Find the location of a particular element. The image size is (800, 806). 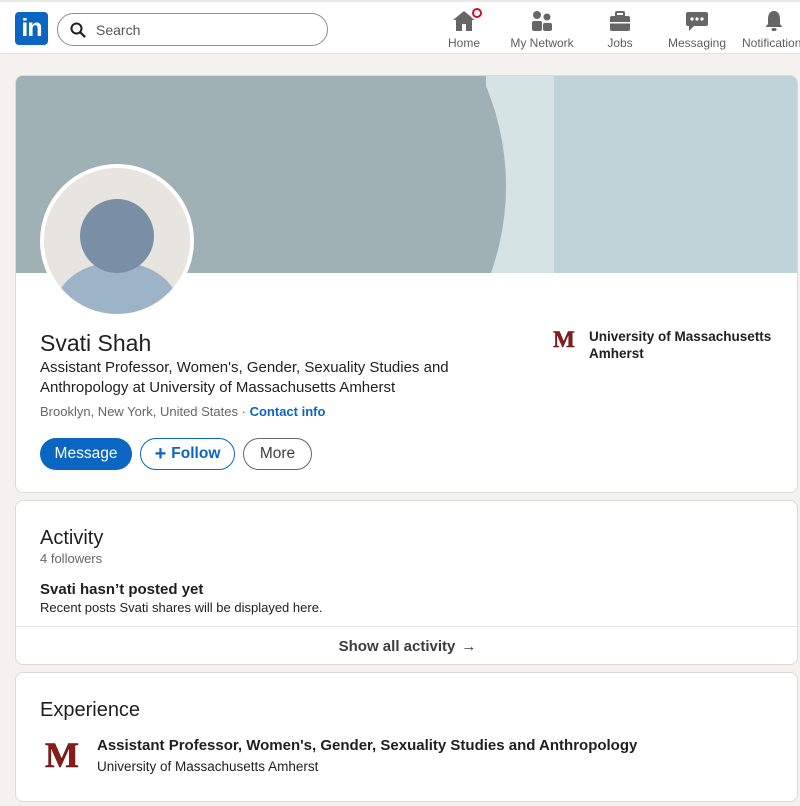

show-all-activity-button: Show all activity → is located at coordinates (406, 645).